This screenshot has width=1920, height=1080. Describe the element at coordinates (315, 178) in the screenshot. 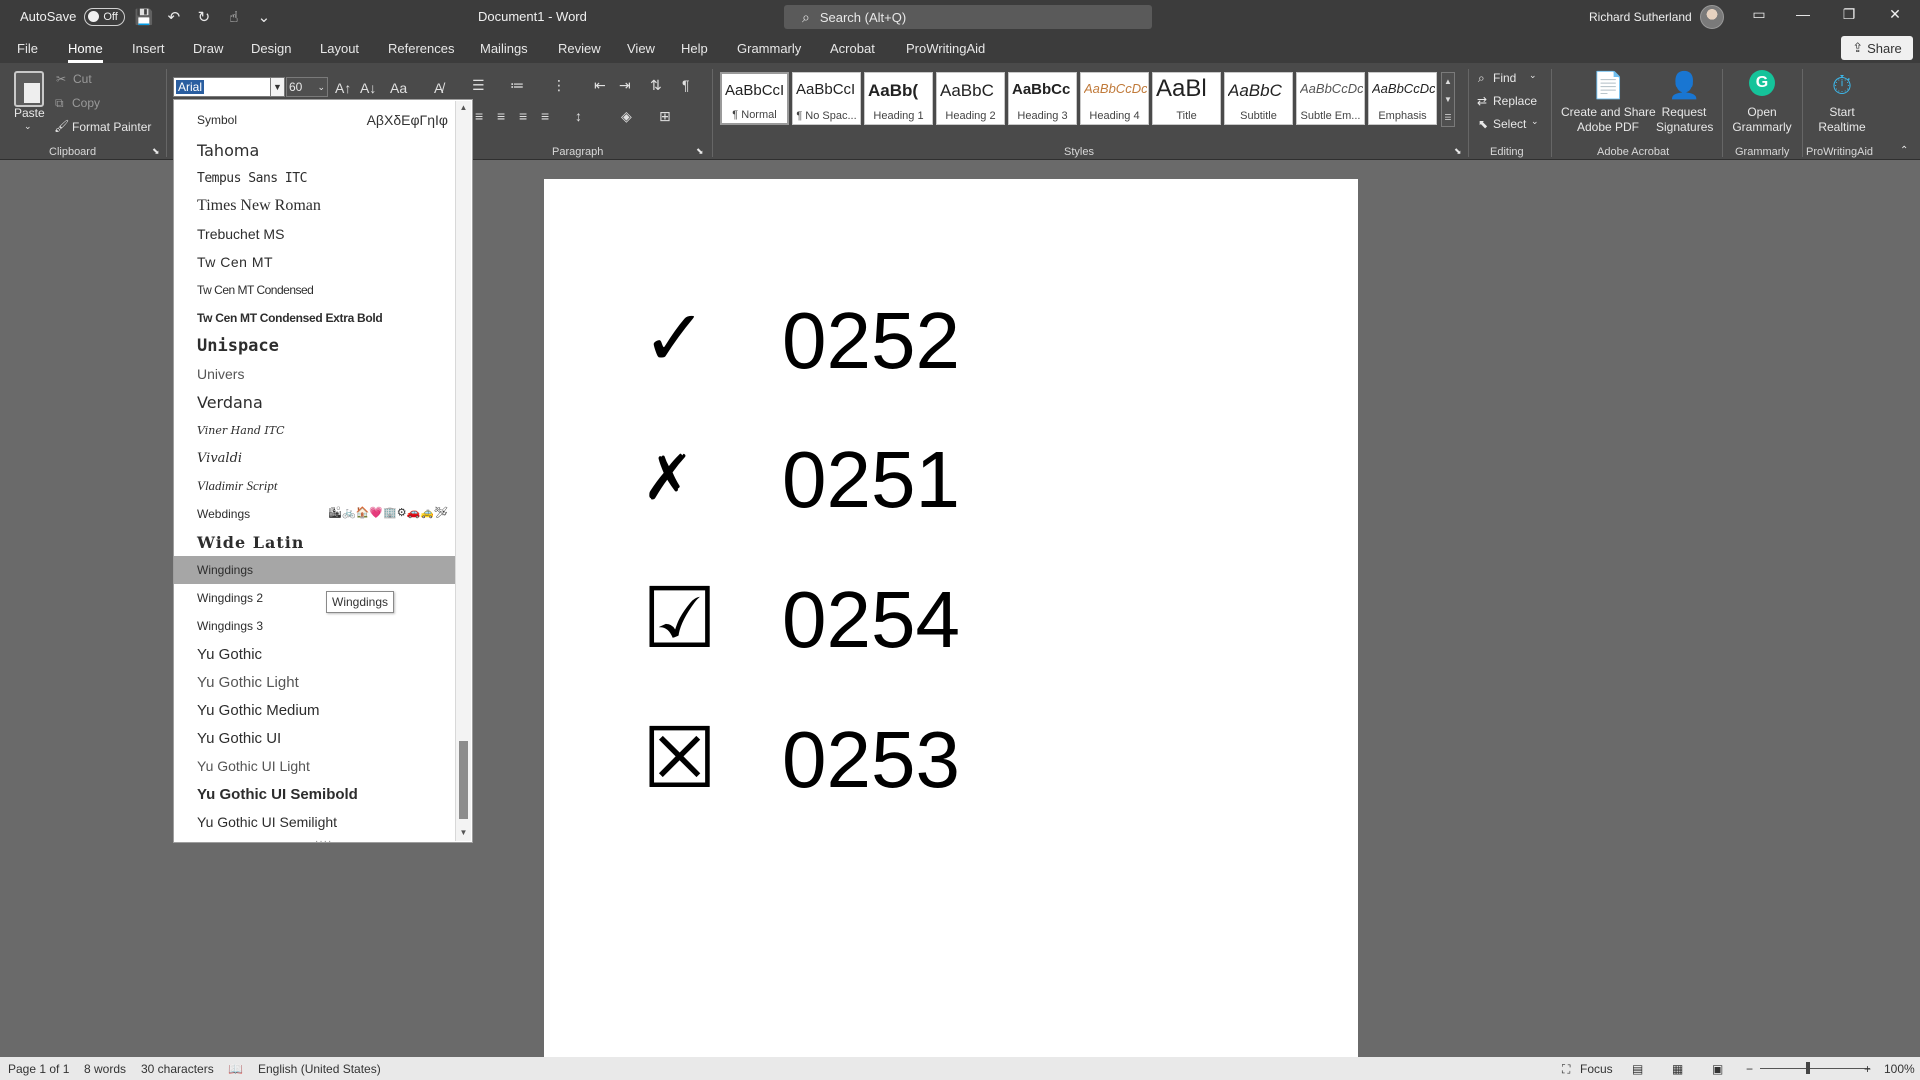

I see `font-item-tempus-sans: Tempus Sans ITC` at that location.